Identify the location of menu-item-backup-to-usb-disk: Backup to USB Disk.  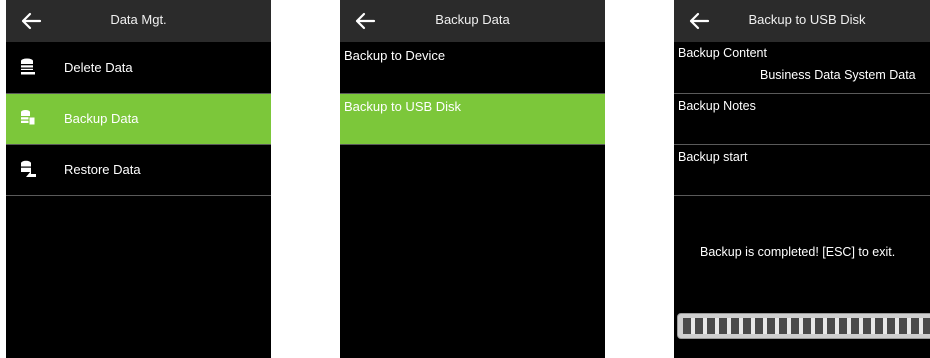
(472, 119).